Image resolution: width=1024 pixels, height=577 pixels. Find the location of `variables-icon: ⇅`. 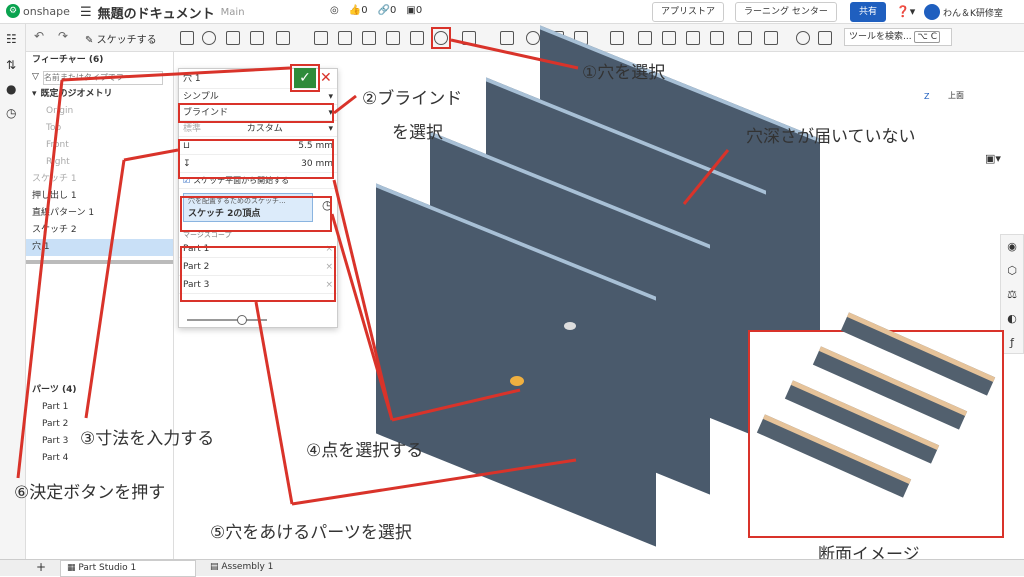

variables-icon: ⇅ is located at coordinates (11, 65).